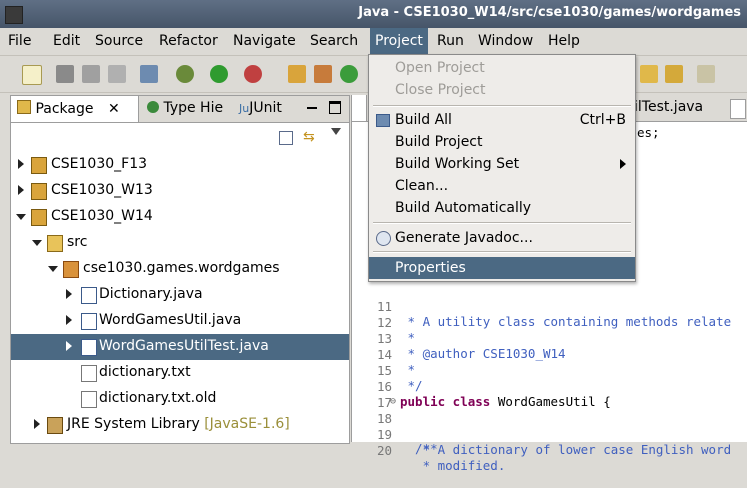 The height and width of the screenshot is (488, 747). I want to click on menu-build-automatically: Build Automatically, so click(502, 208).